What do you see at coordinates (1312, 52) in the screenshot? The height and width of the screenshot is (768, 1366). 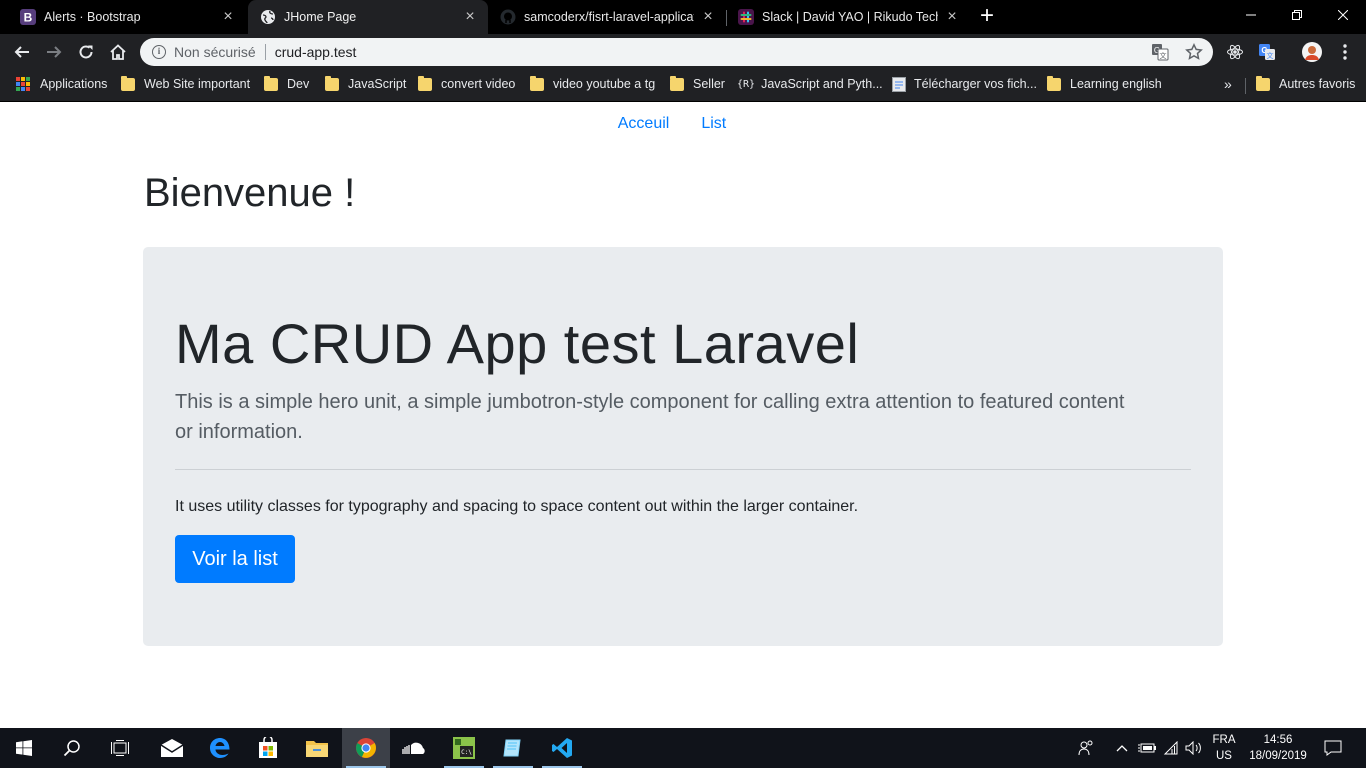 I see `profile-avatar` at bounding box center [1312, 52].